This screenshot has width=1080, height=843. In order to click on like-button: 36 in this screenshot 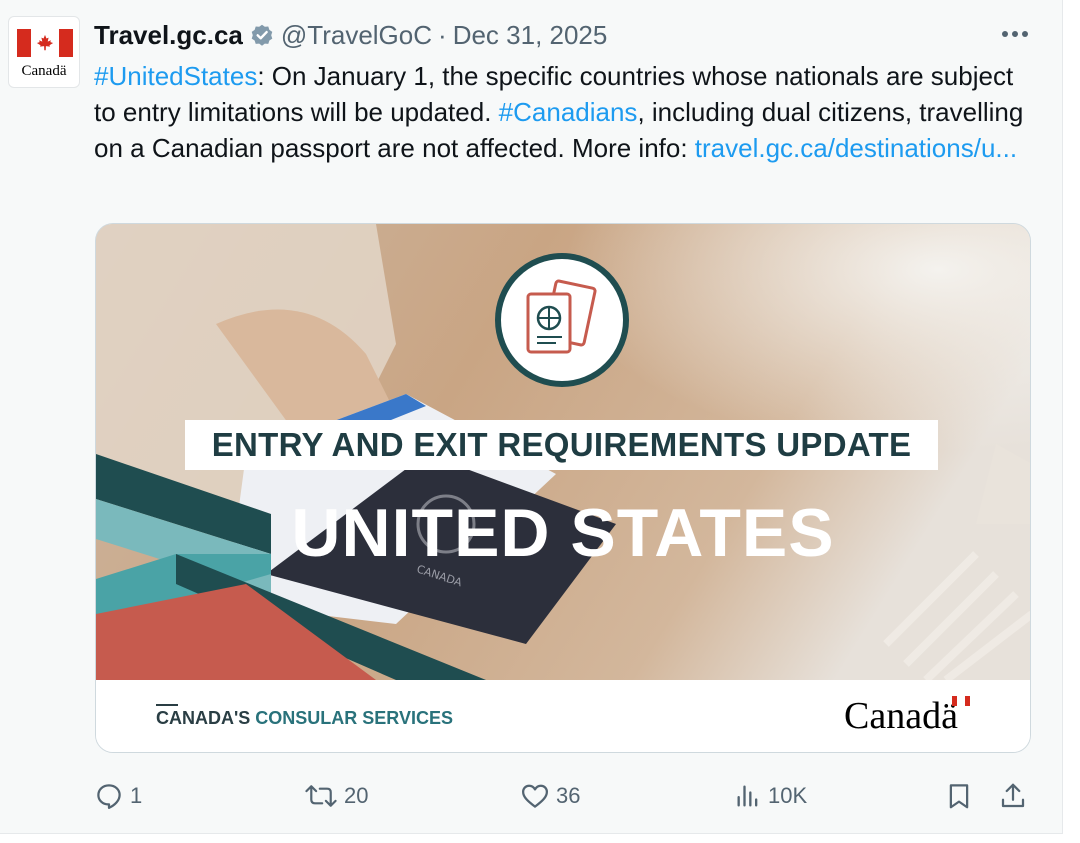, I will do `click(550, 796)`.